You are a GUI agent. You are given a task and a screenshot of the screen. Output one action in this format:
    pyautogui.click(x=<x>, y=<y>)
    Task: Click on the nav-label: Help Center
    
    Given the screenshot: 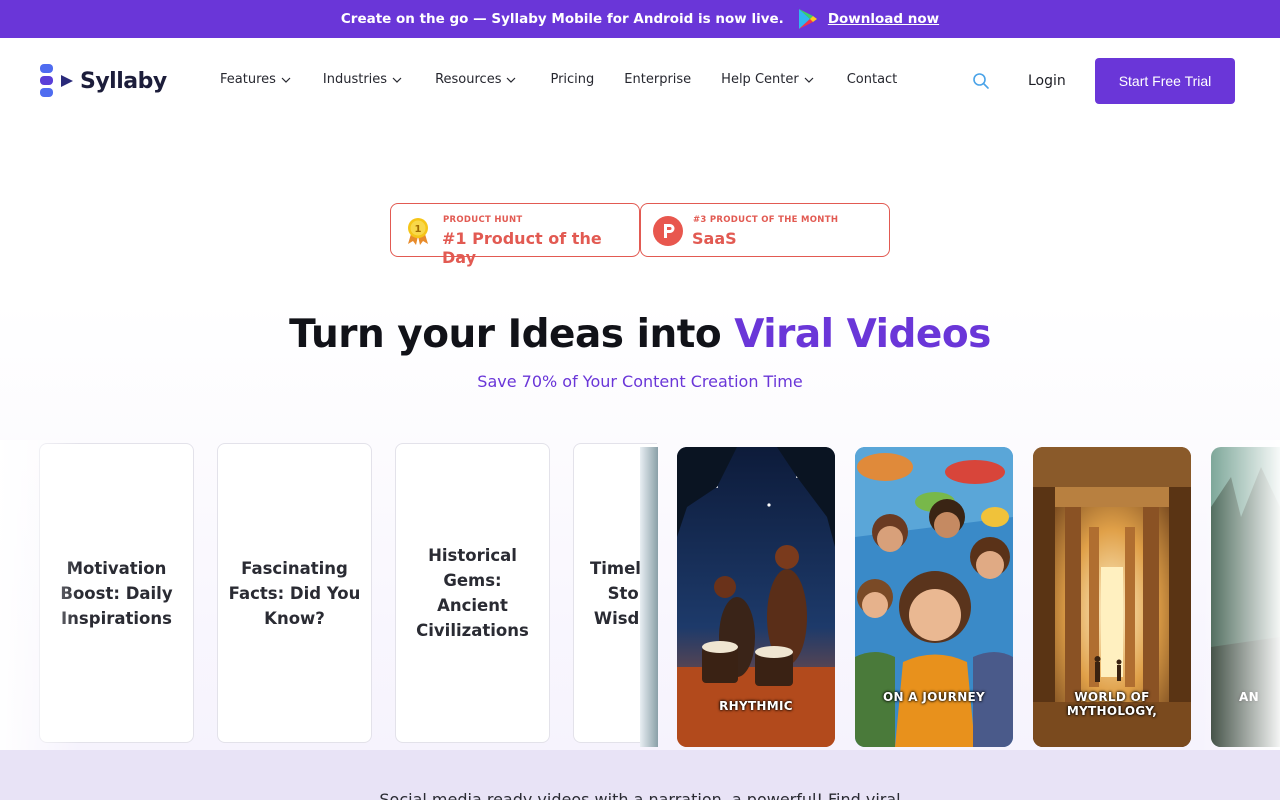 What is the action you would take?
    pyautogui.click(x=760, y=79)
    